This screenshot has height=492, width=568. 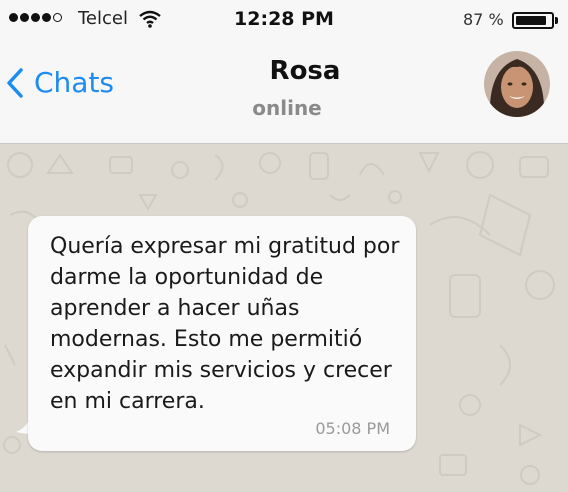 I want to click on avatar, so click(x=517, y=84).